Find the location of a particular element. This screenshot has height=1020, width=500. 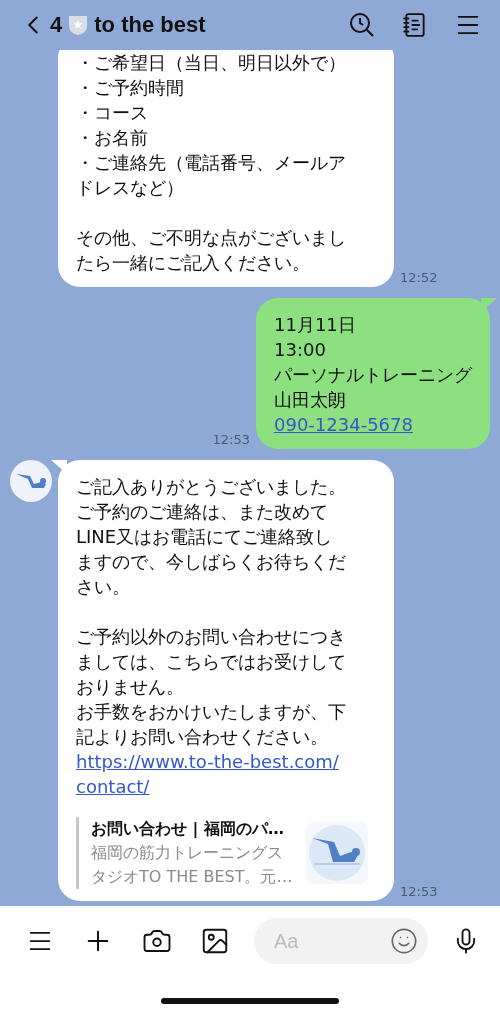

preview-description: 福岡の筋力トレーニングス is located at coordinates (187, 853).